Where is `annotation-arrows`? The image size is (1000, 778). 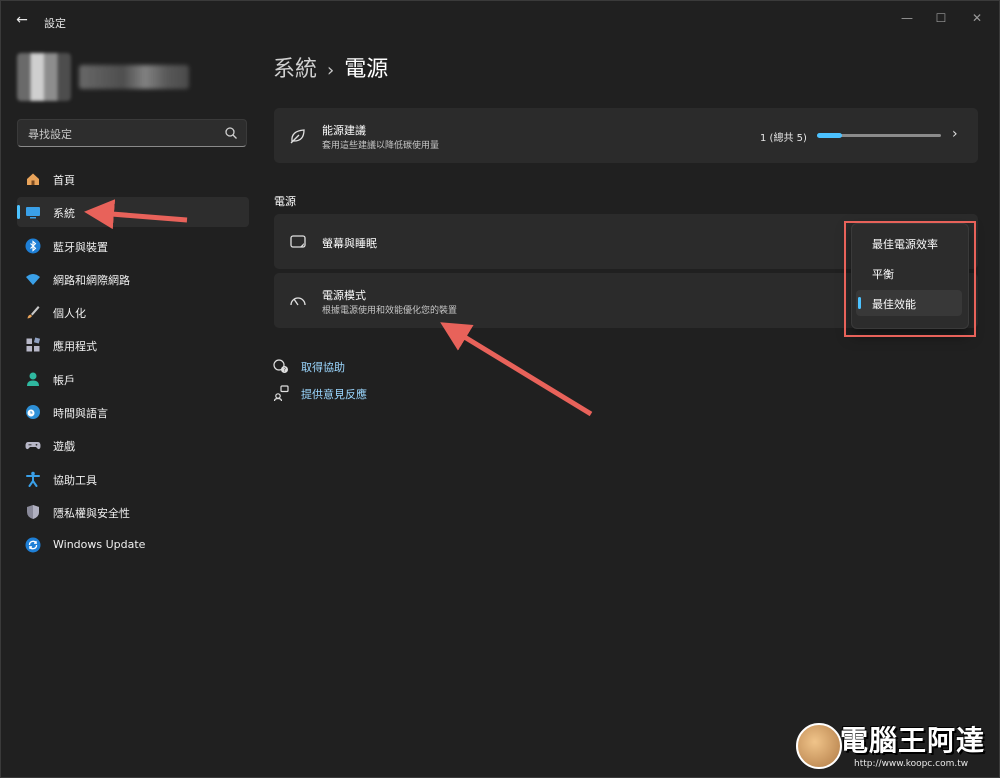
annotation-arrows is located at coordinates (338, 308).